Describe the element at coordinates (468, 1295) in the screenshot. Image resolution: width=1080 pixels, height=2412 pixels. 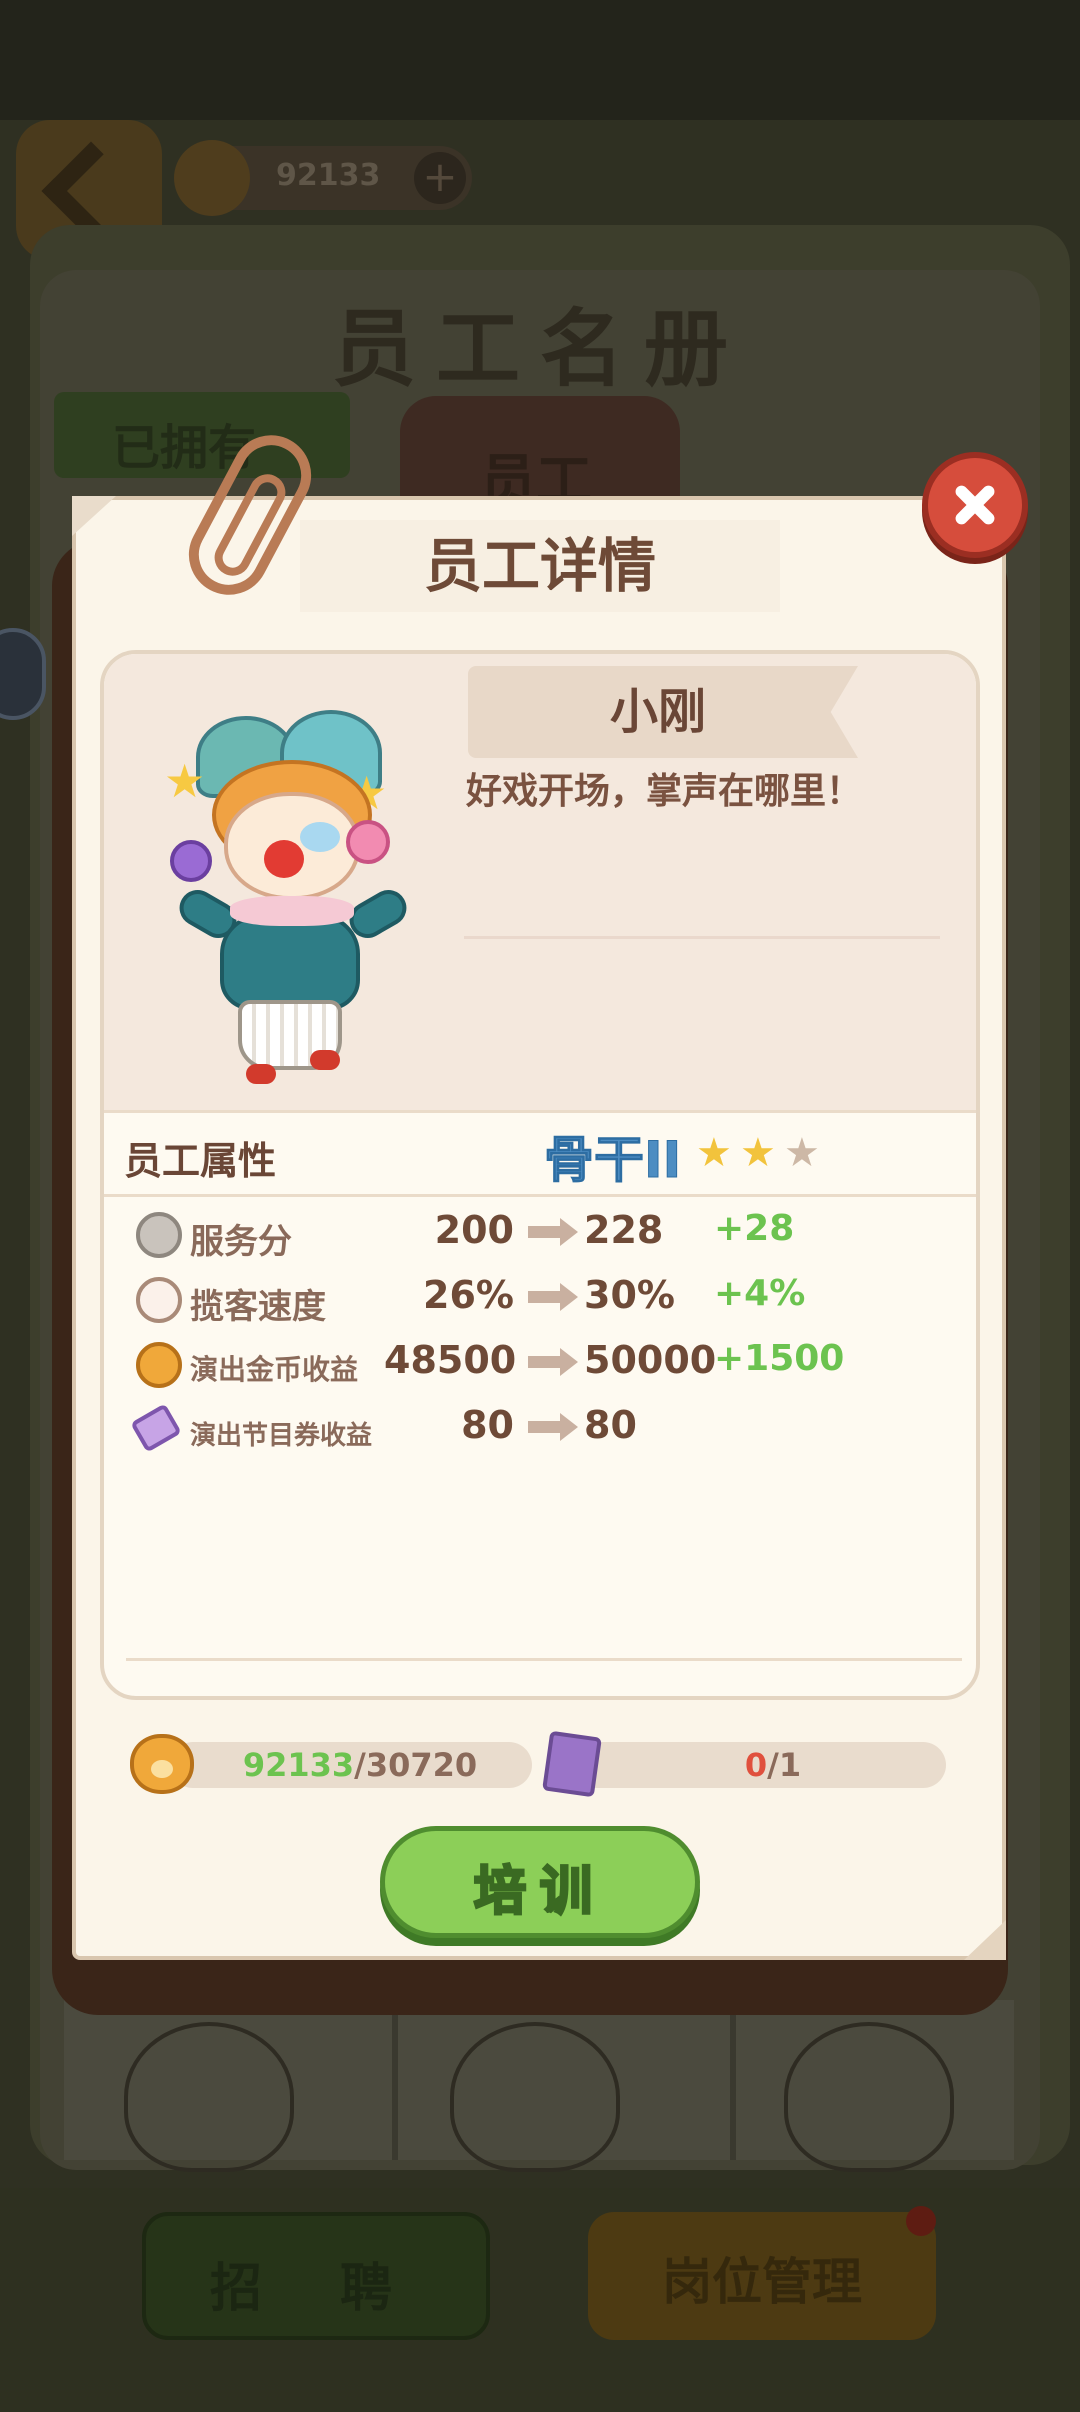
I see `stat-current: 26%` at that location.